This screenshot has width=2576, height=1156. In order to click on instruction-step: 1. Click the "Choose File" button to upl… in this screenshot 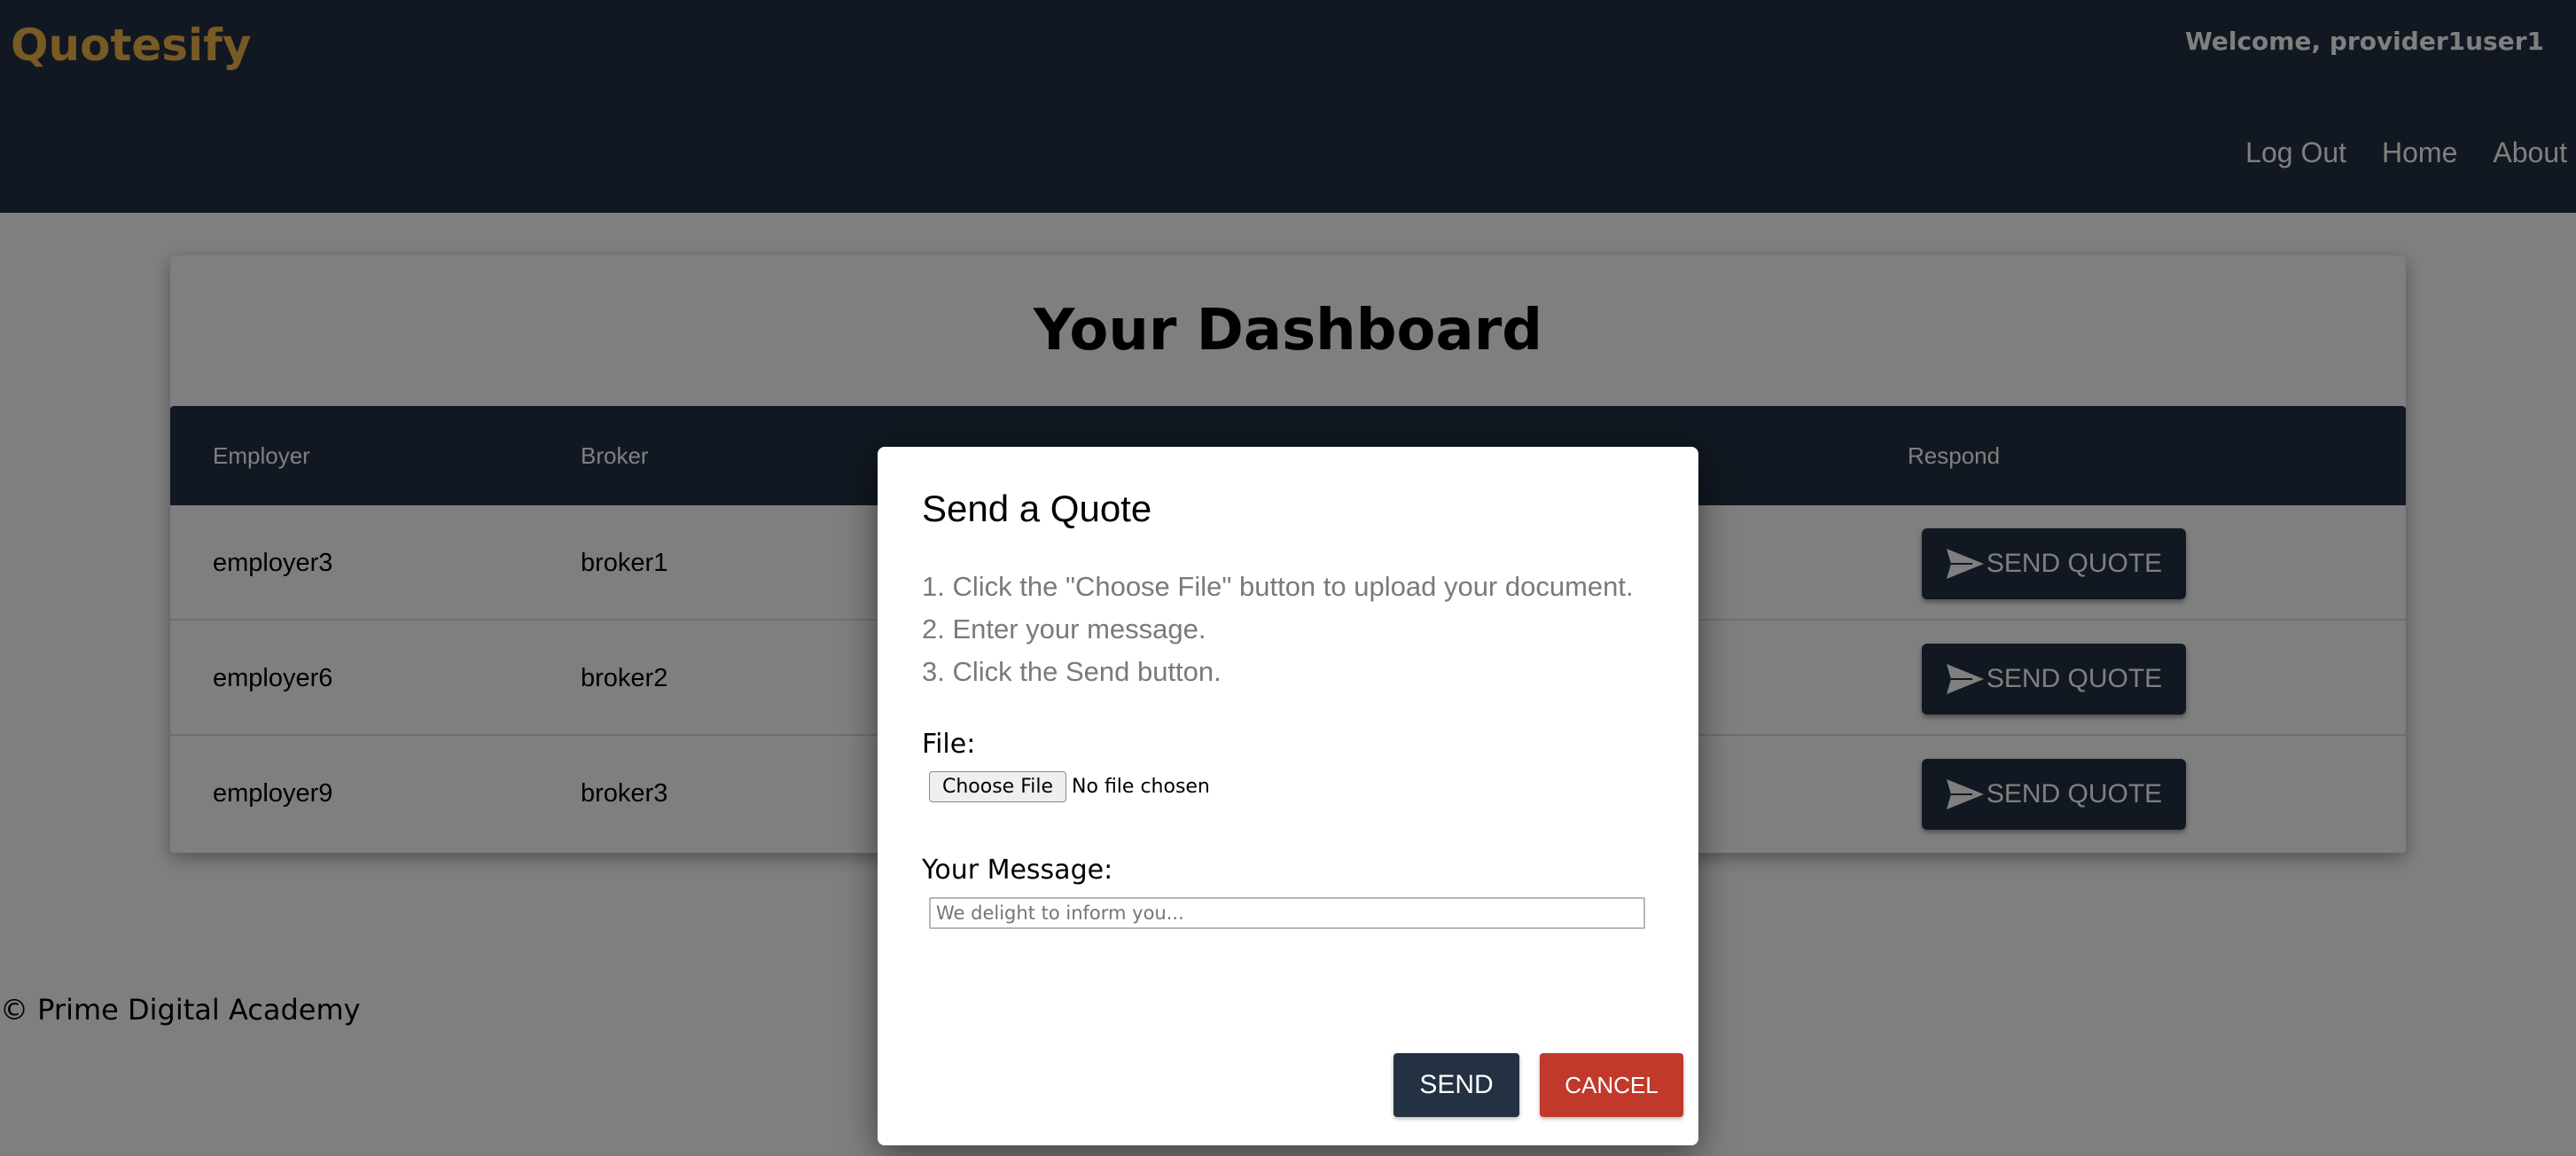, I will do `click(1278, 586)`.